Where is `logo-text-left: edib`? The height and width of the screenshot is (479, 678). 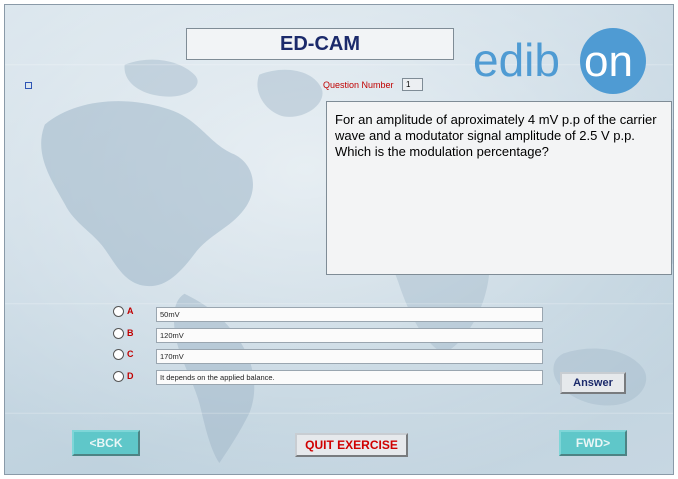
logo-text-left: edib is located at coordinates (516, 60).